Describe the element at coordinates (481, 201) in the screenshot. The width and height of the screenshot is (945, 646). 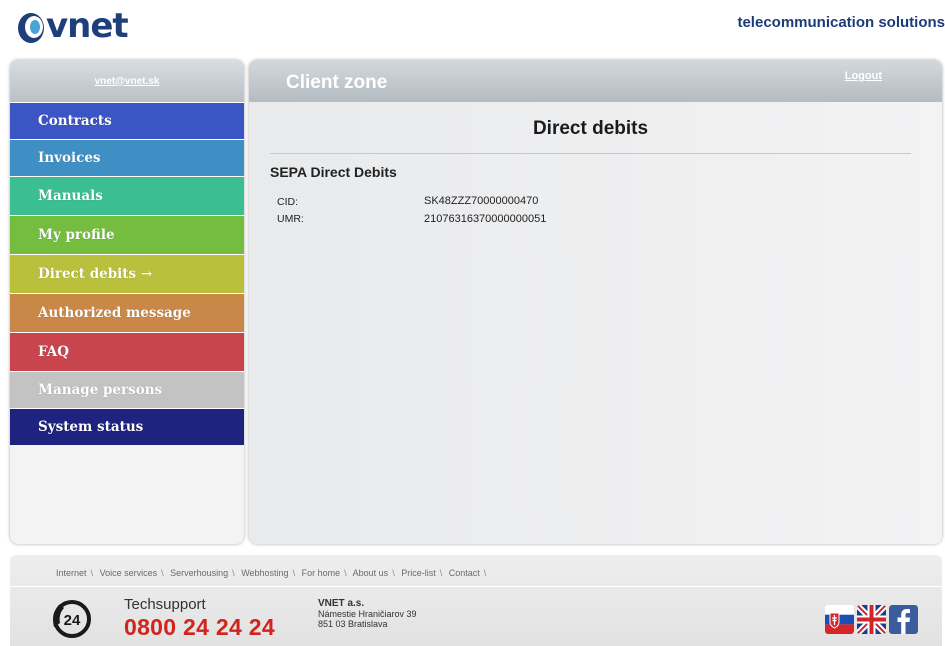
I see `cid-value: SK48ZZZ70000000470` at that location.